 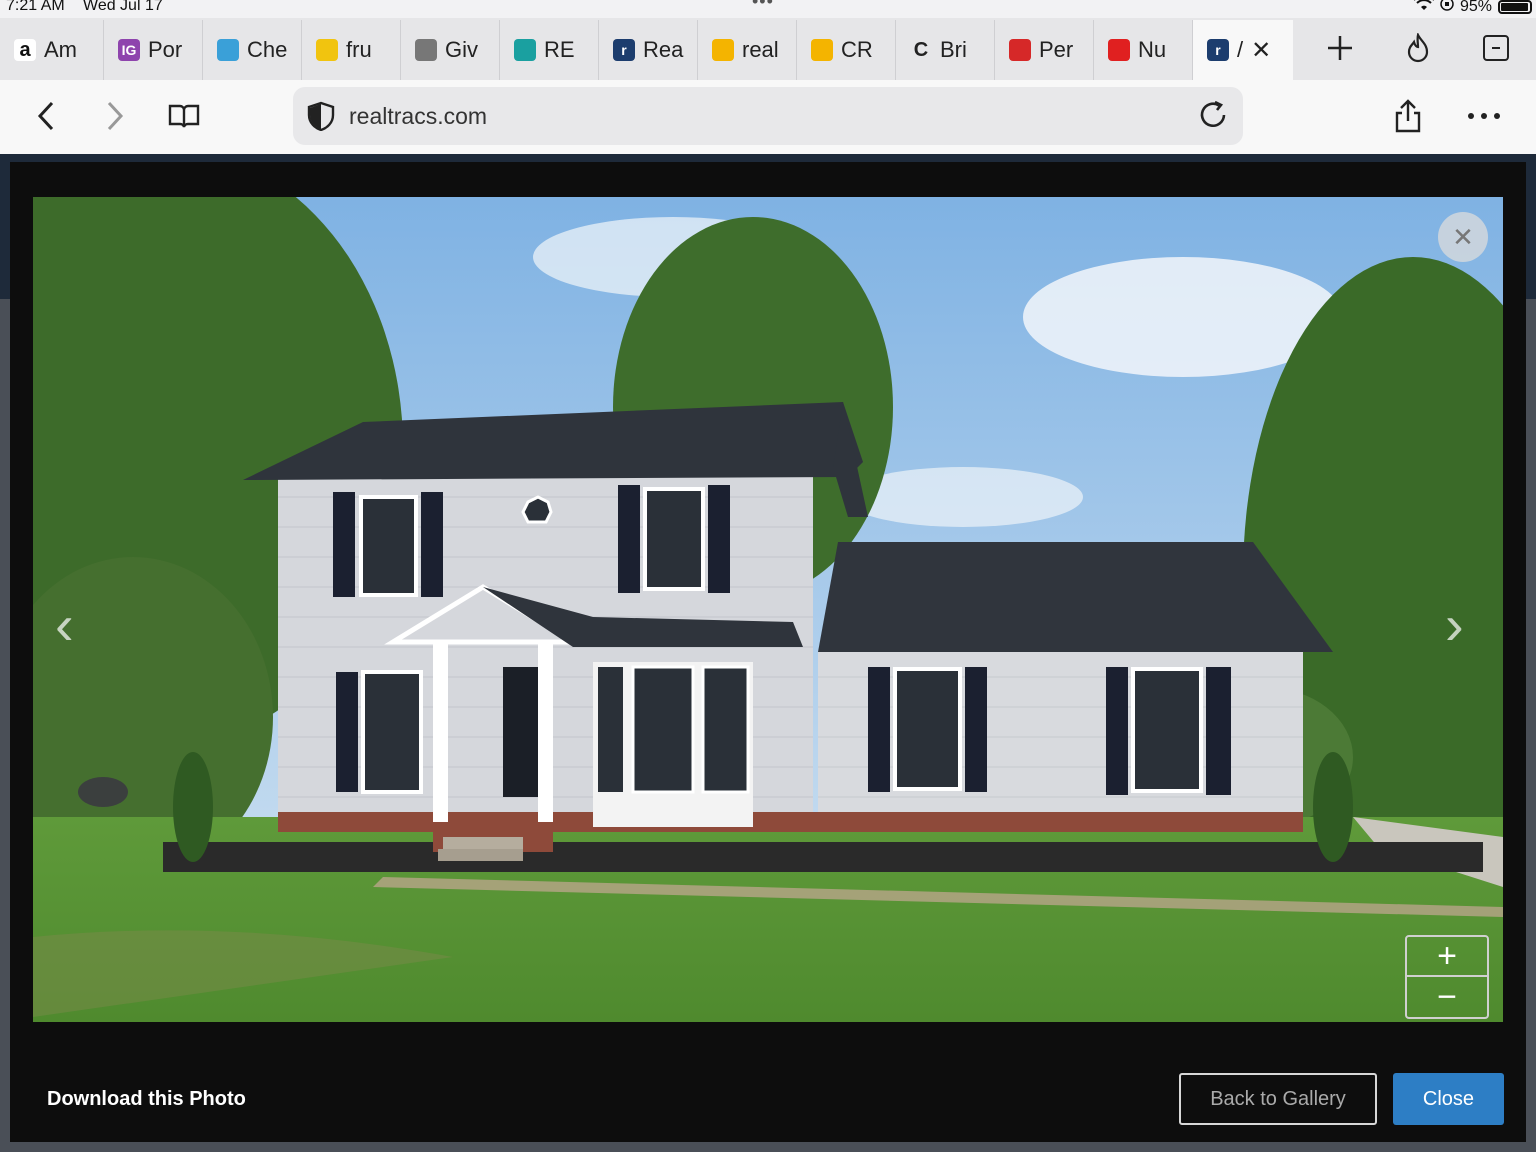 I want to click on tab-label: Nu, so click(x=1152, y=49).